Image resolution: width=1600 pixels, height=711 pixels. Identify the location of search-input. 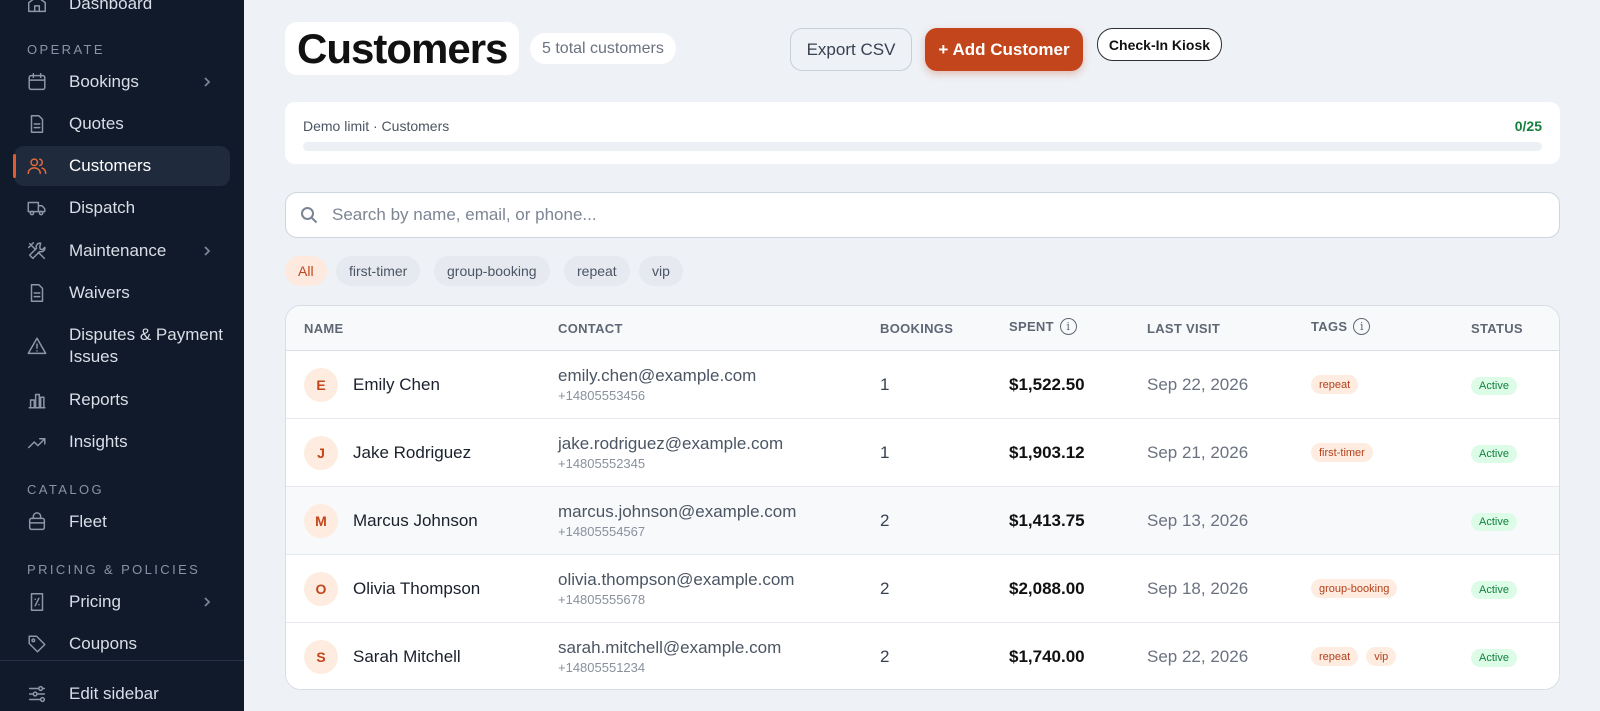
(932, 215).